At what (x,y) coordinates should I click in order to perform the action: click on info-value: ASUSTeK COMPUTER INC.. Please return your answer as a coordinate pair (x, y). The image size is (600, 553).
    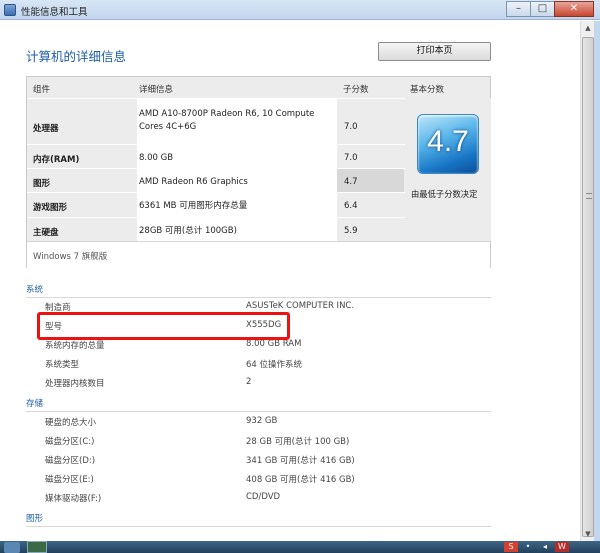
    Looking at the image, I should click on (300, 306).